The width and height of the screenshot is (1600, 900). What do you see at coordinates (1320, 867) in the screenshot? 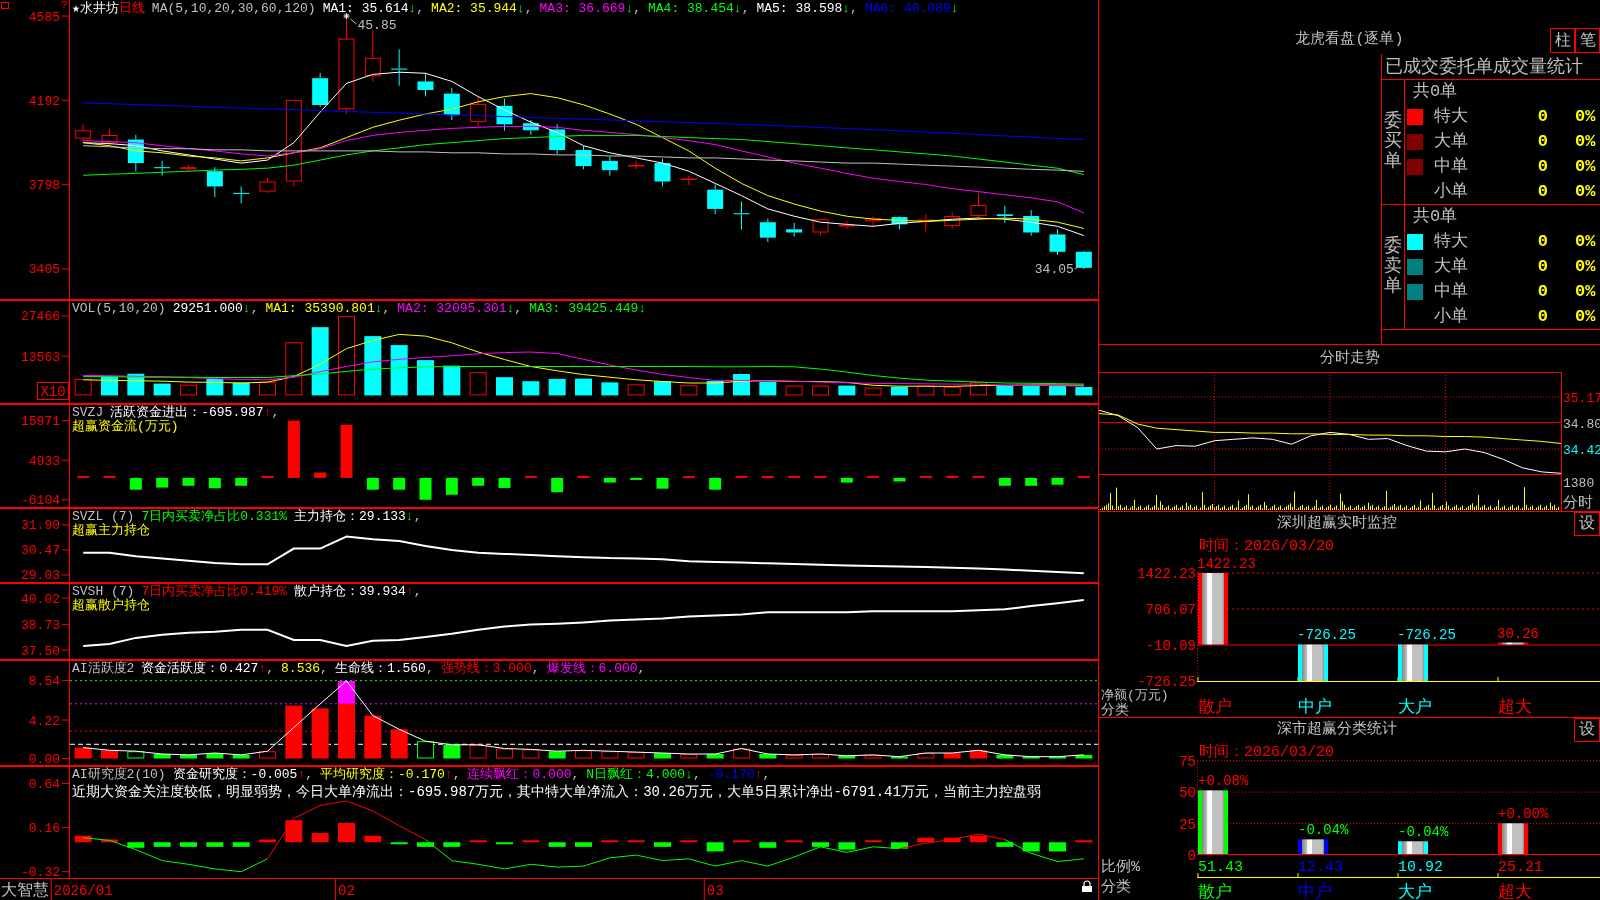
I see `data-label: 12.43` at bounding box center [1320, 867].